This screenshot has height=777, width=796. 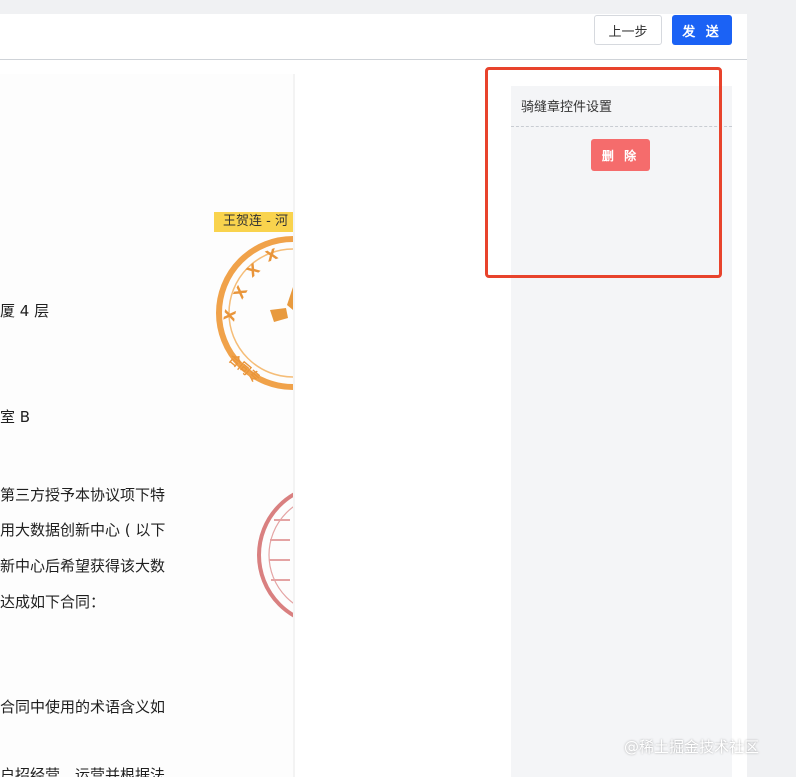 What do you see at coordinates (83, 495) in the screenshot?
I see `doc-line: 第三方授予本协议项下特` at bounding box center [83, 495].